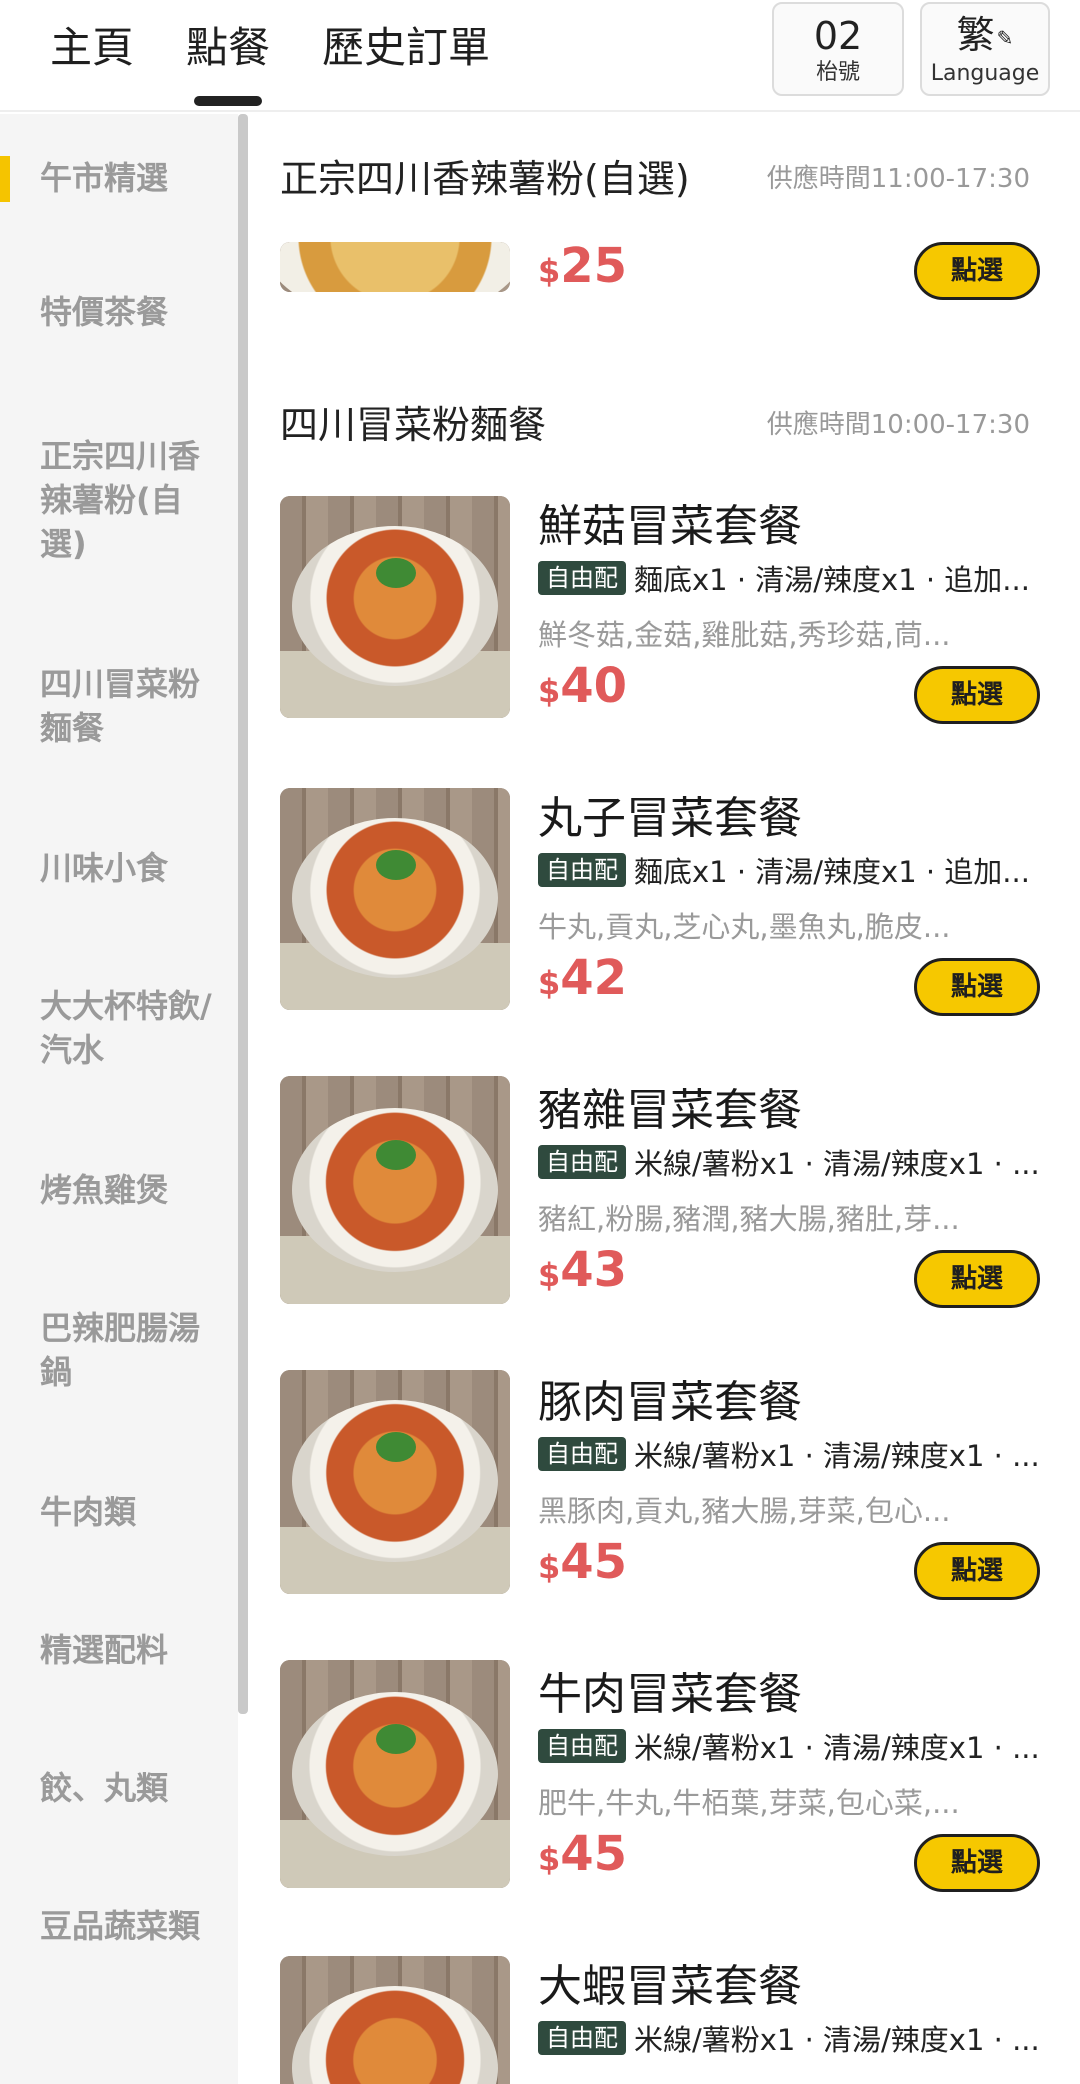 This screenshot has width=1080, height=2084. Describe the element at coordinates (119, 1512) in the screenshot. I see `sidebar-item-beef: 牛肉類` at that location.